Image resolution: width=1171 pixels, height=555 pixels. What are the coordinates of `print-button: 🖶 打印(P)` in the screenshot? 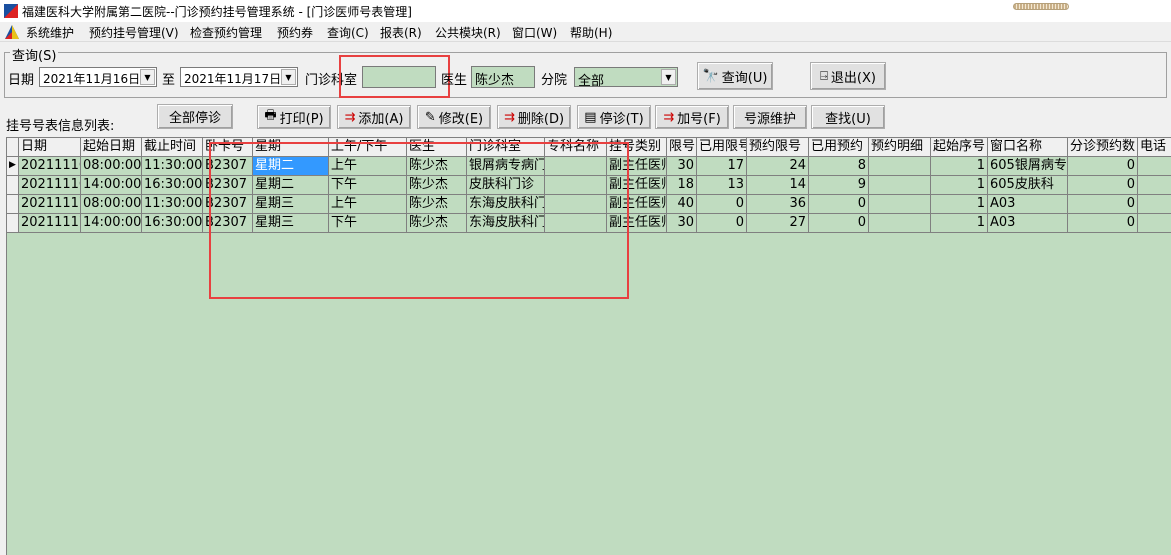 It's located at (294, 117).